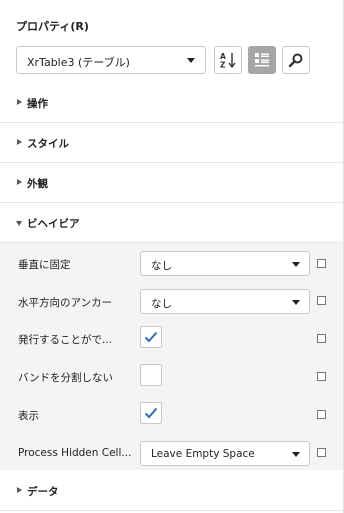  Describe the element at coordinates (37, 104) in the screenshot. I see `section-label: 操作` at that location.